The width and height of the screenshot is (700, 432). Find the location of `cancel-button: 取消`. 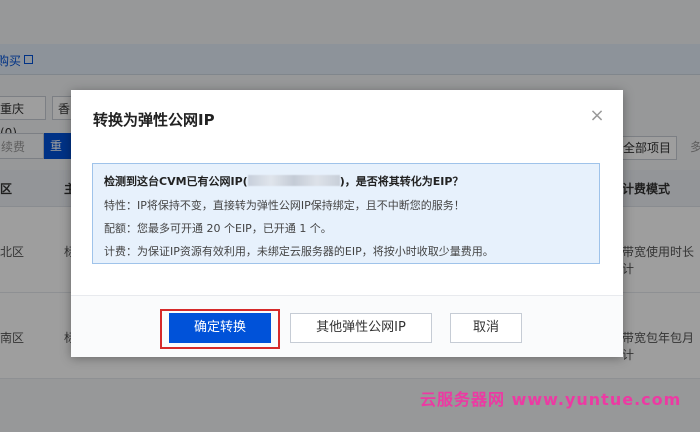

cancel-button: 取消 is located at coordinates (486, 328).